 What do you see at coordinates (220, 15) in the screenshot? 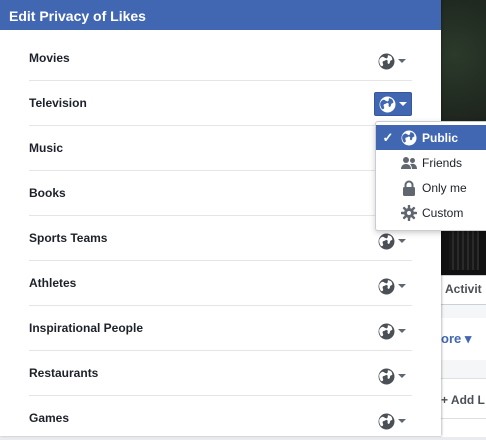
I see `dialog-title: Edit Privacy of Likes` at bounding box center [220, 15].